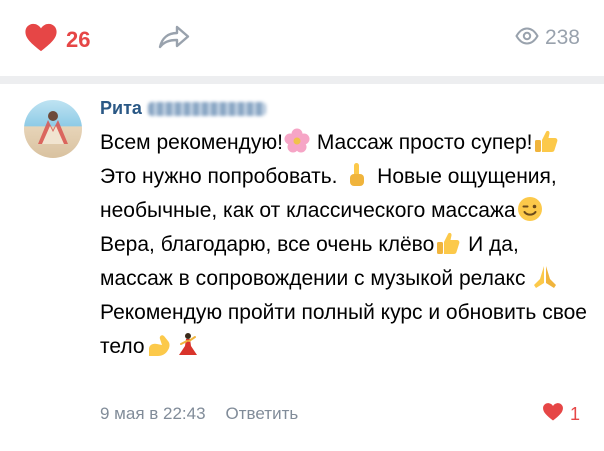 This screenshot has width=604, height=451. What do you see at coordinates (206, 109) in the screenshot?
I see `author-last-name-blurred` at bounding box center [206, 109].